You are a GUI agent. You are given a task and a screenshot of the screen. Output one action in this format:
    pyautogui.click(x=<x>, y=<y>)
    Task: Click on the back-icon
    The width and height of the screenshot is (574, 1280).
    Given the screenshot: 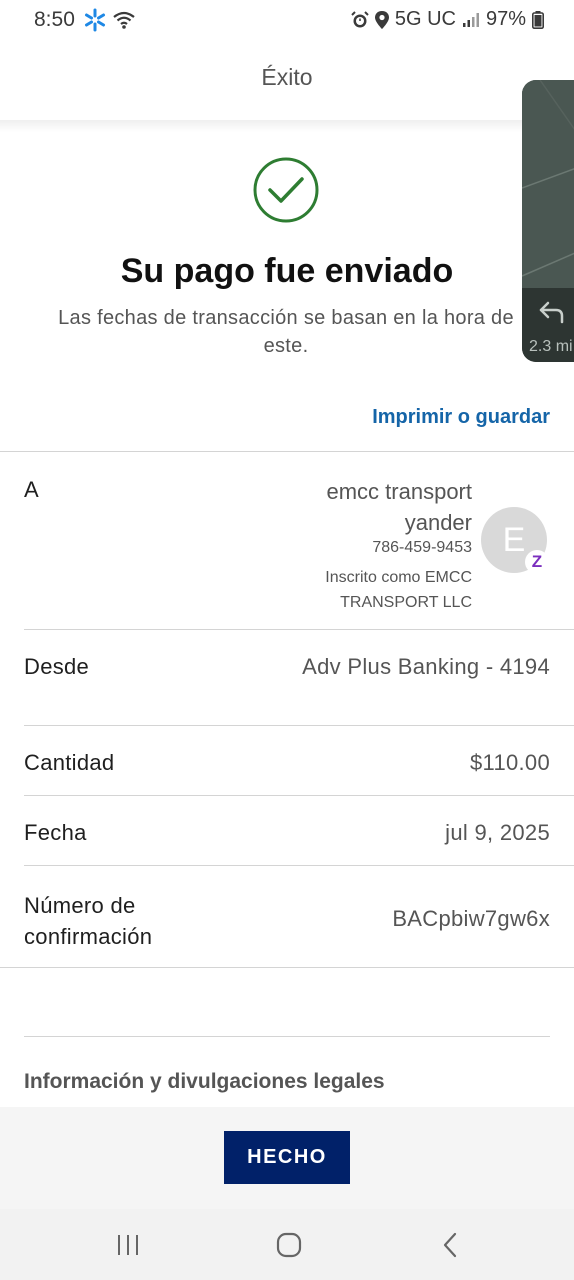 What is the action you would take?
    pyautogui.click(x=450, y=1245)
    